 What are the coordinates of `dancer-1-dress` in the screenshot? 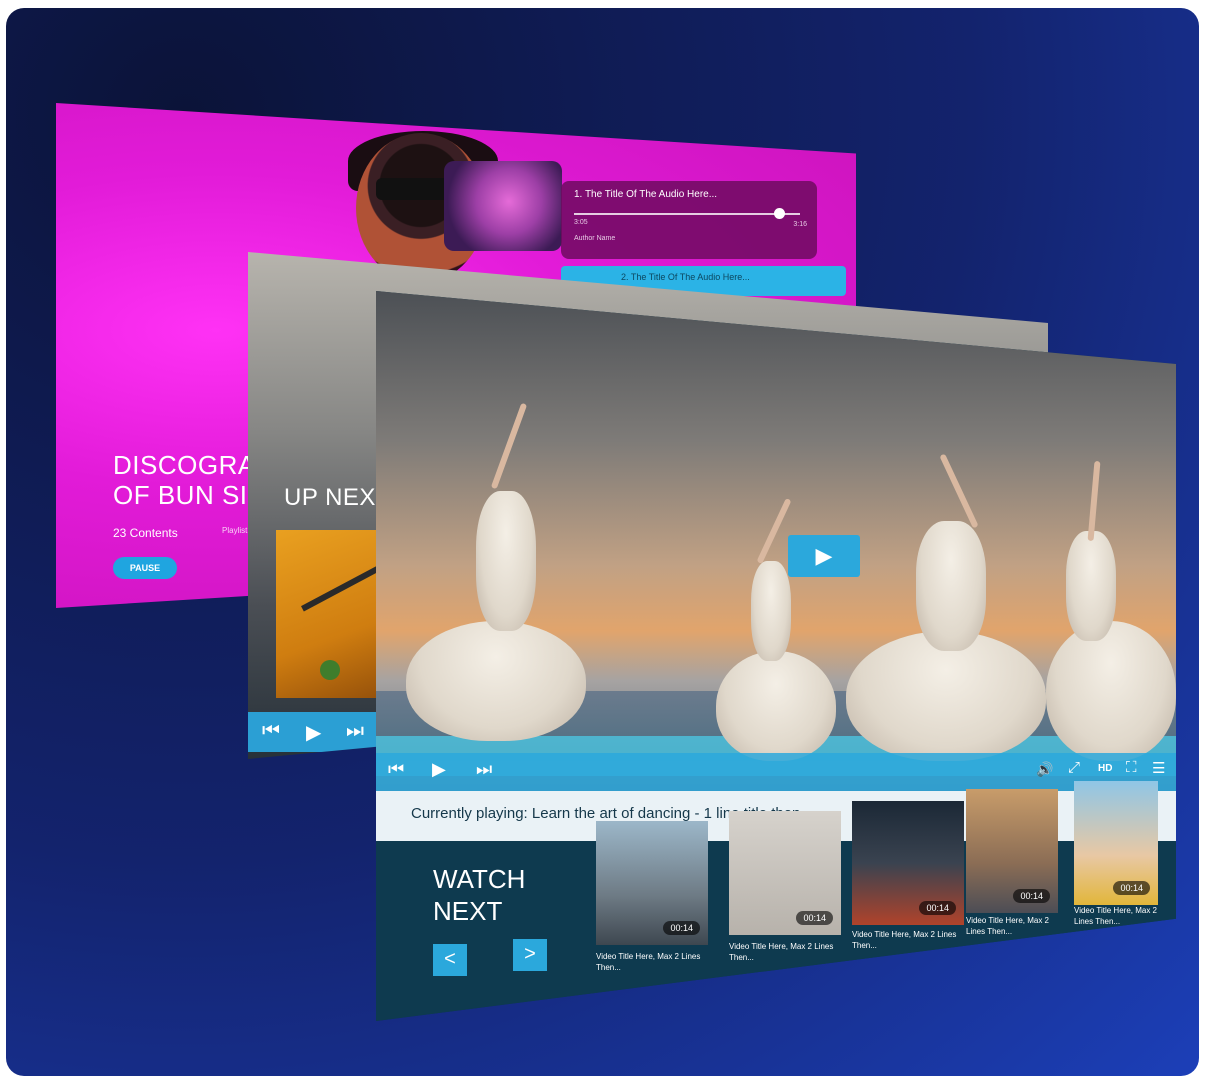 It's located at (496, 681).